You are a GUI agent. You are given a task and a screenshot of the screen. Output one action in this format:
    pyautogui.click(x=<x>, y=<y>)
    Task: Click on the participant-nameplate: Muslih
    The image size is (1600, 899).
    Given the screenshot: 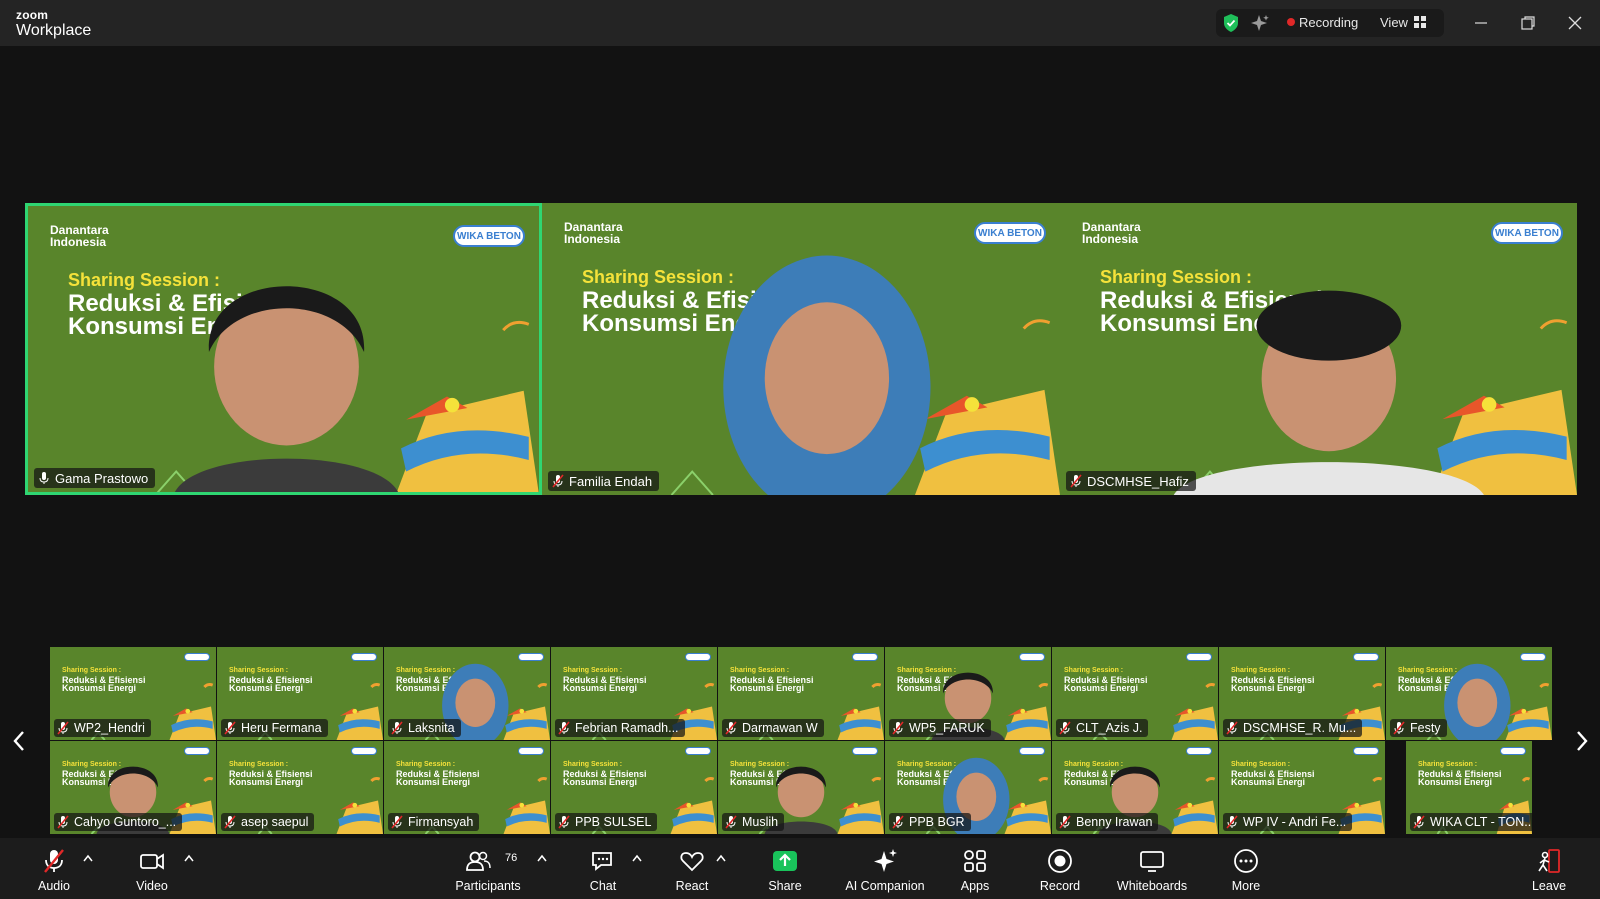 What is the action you would take?
    pyautogui.click(x=753, y=822)
    